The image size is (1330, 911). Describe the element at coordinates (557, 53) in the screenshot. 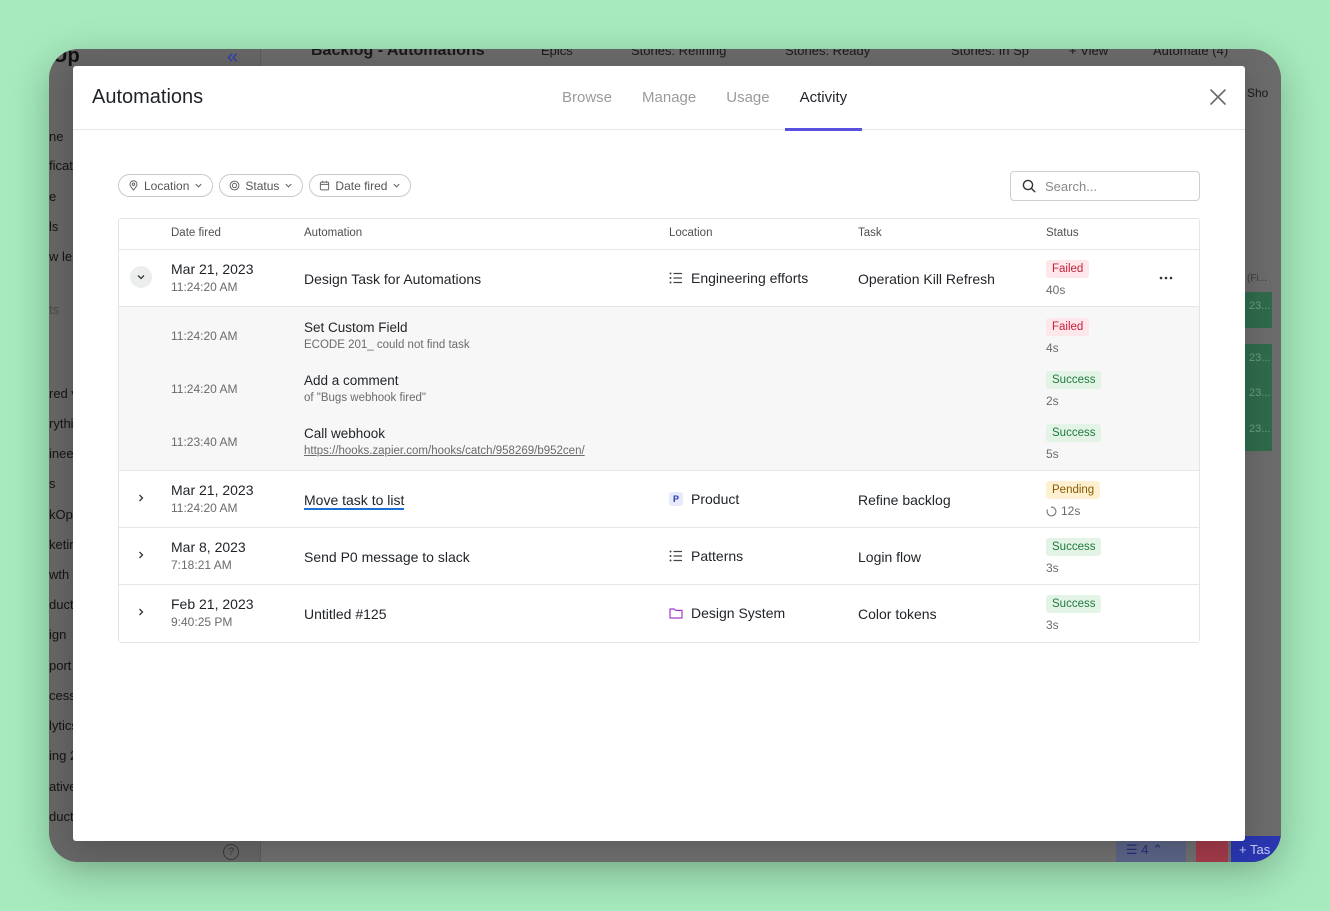

I see `view-tab: Epics` at that location.